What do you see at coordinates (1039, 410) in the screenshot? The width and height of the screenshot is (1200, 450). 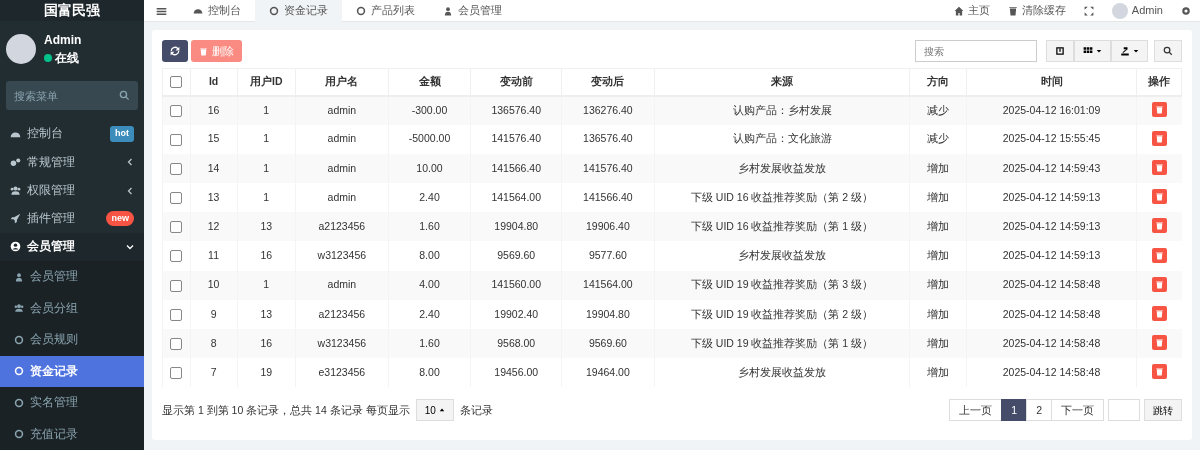 I see `page-button: 2` at bounding box center [1039, 410].